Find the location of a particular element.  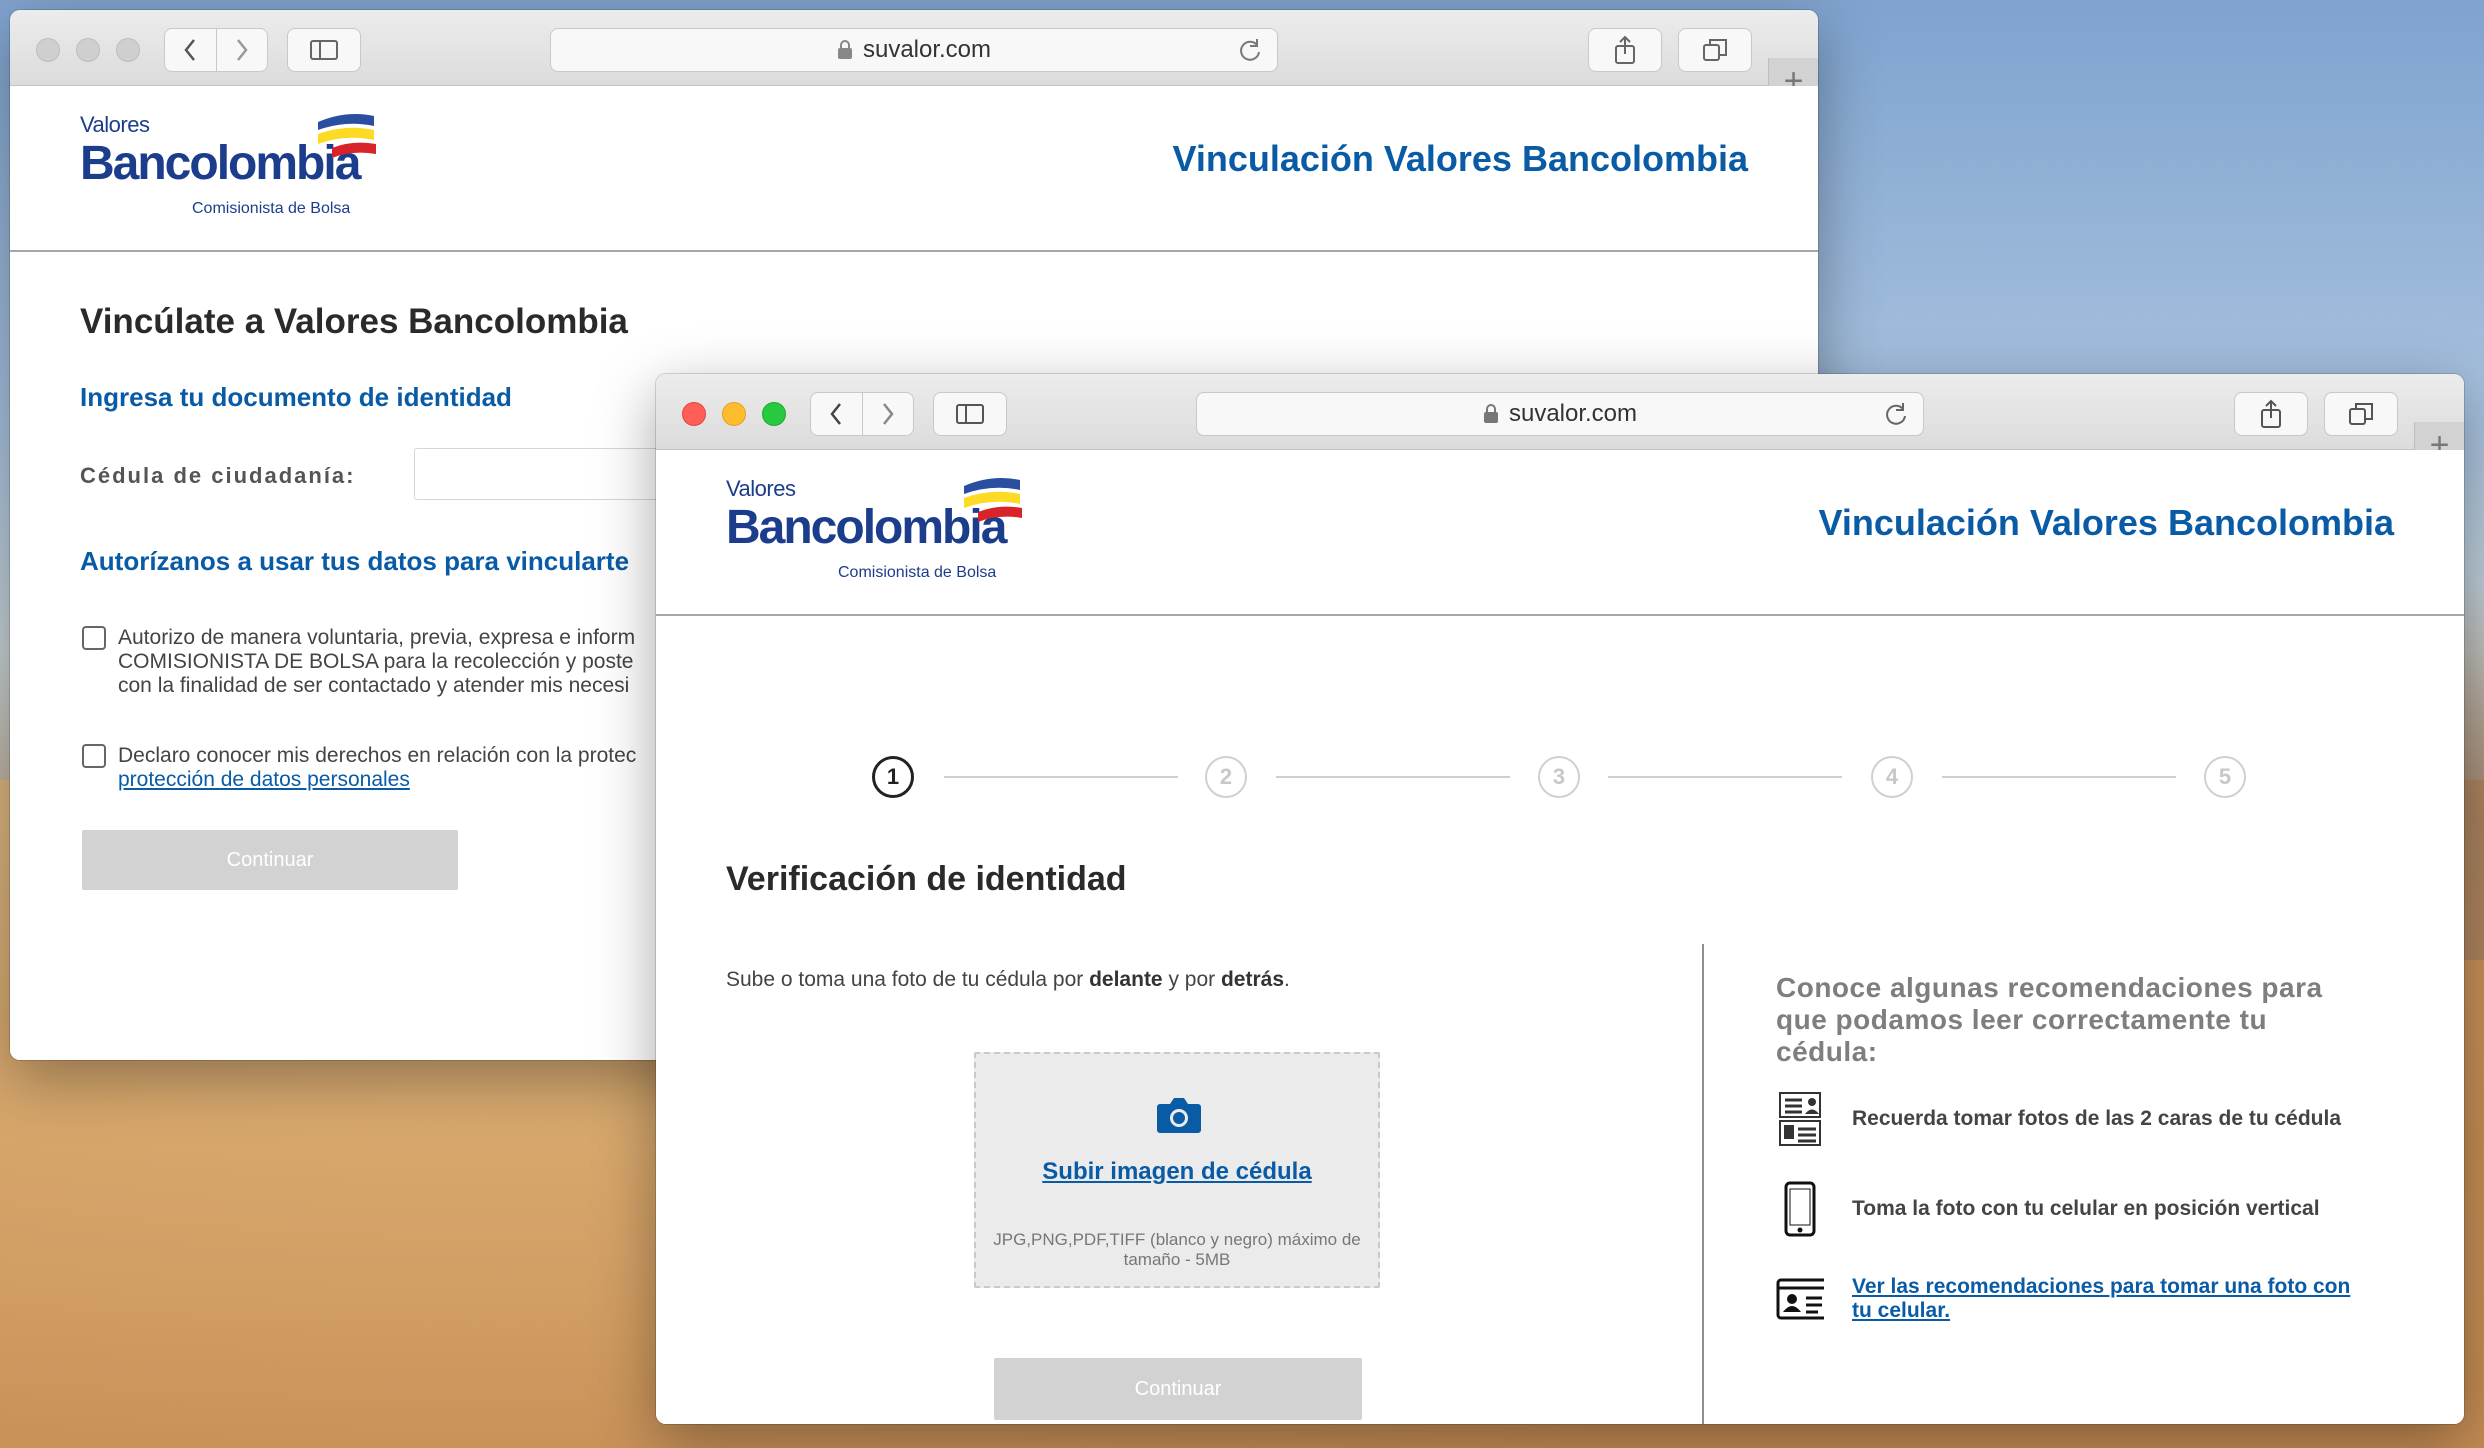

page-title: Vincúlate a Valores Bancolombia is located at coordinates (354, 321).